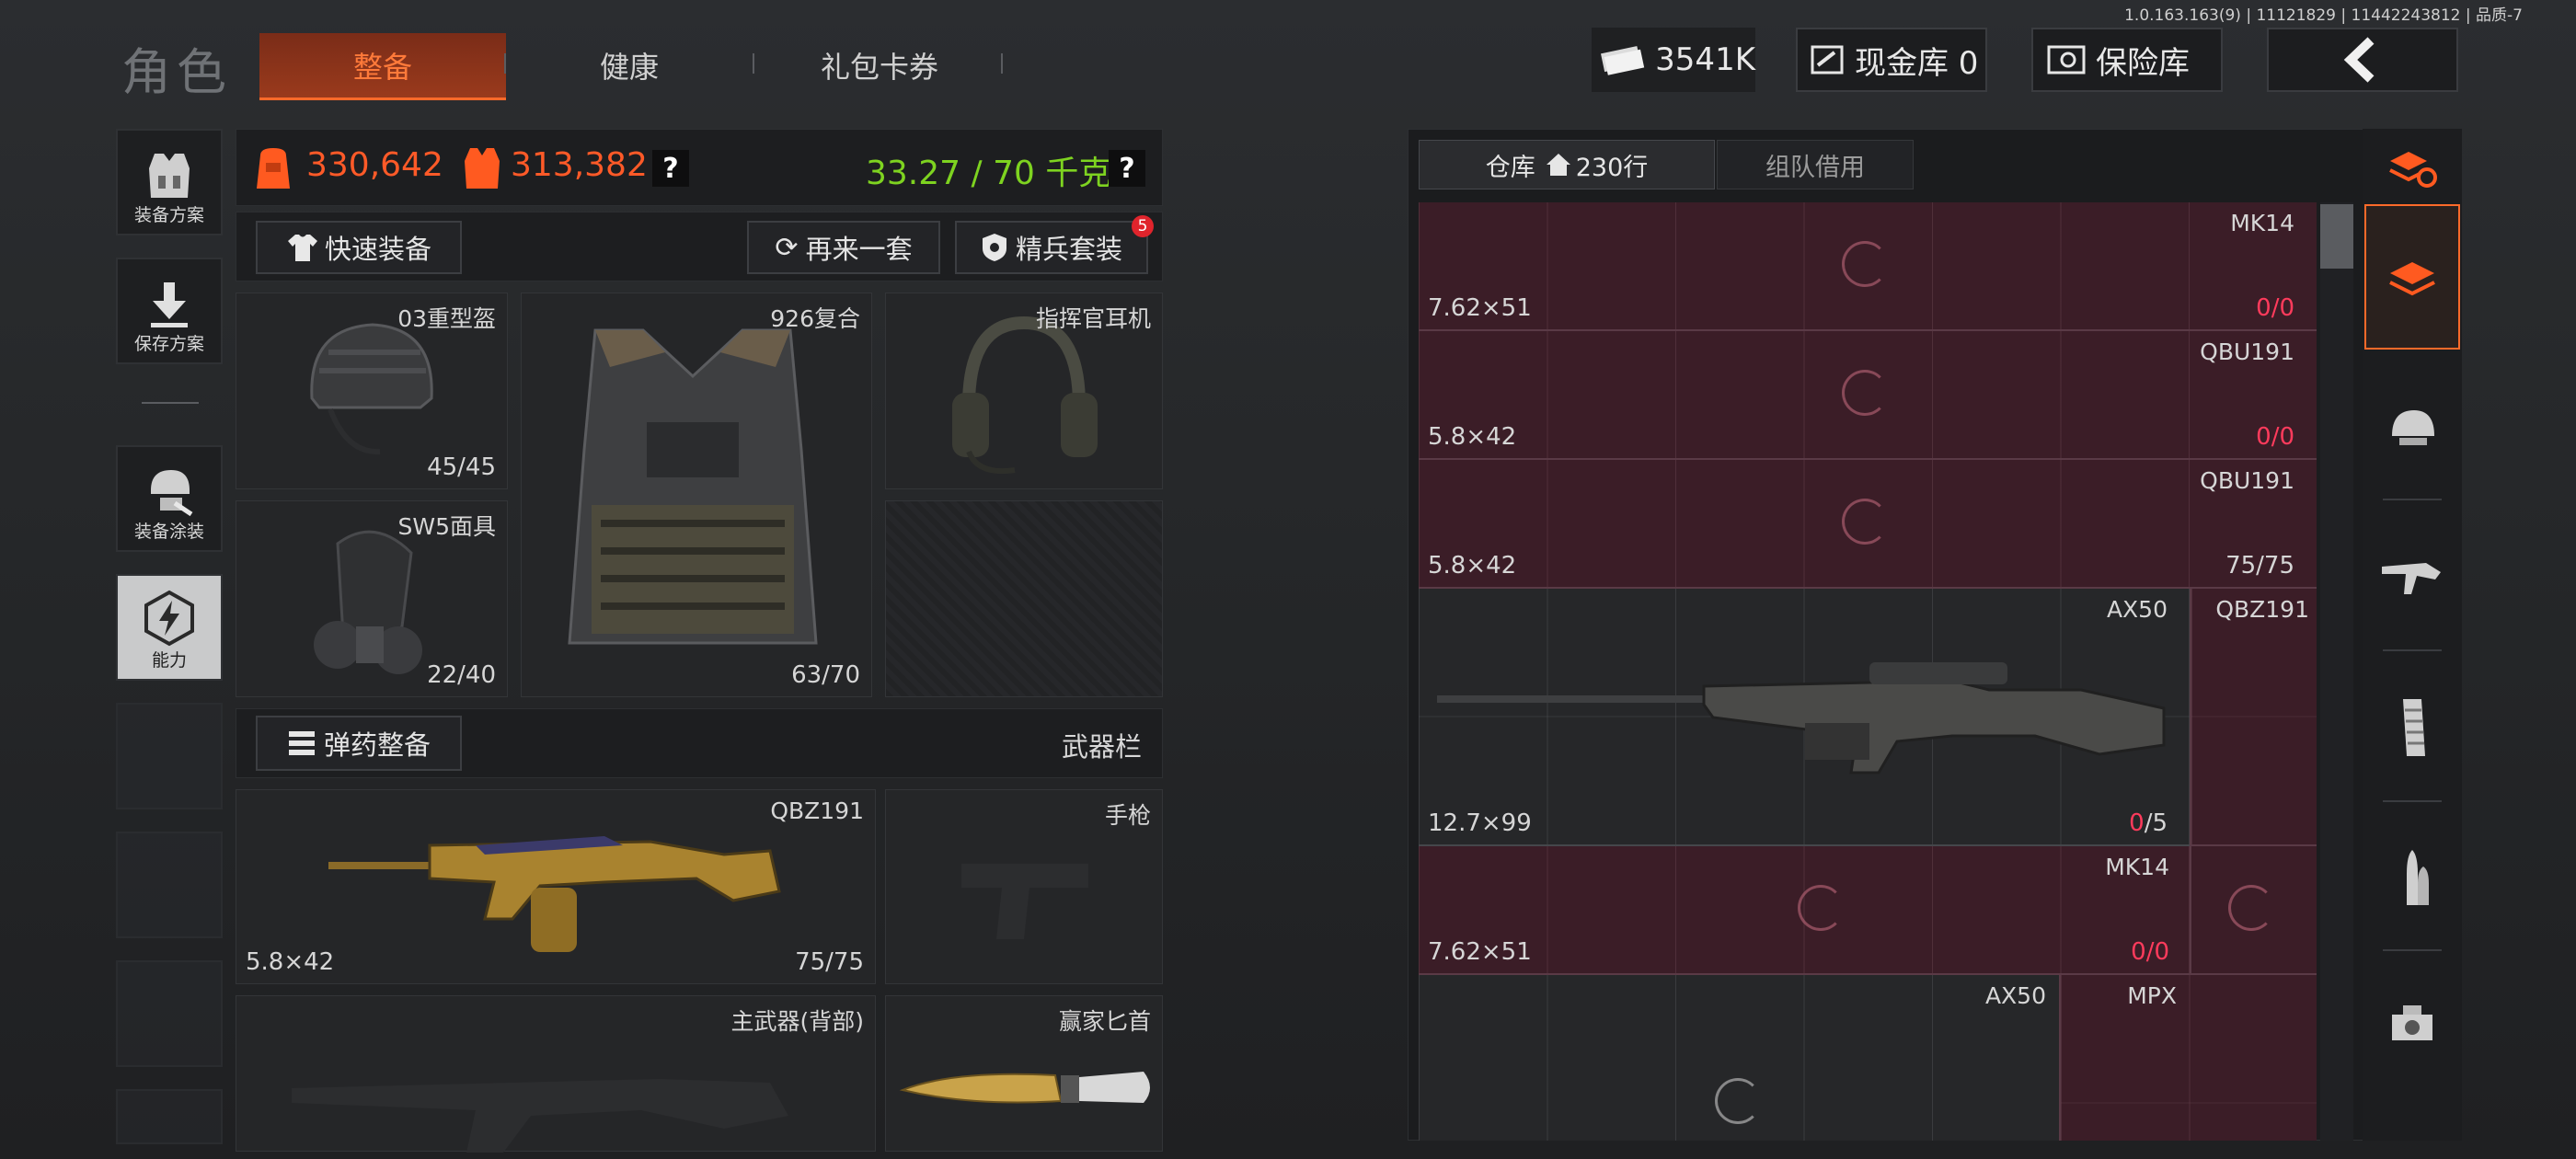 The width and height of the screenshot is (2576, 1159). What do you see at coordinates (1104, 1021) in the screenshot?
I see `knife-label: 赢家匕首` at bounding box center [1104, 1021].